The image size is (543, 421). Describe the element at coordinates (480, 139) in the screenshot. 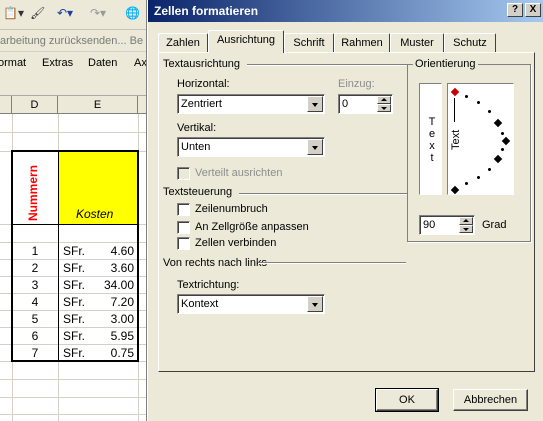

I see `orientation-dial: Text` at that location.